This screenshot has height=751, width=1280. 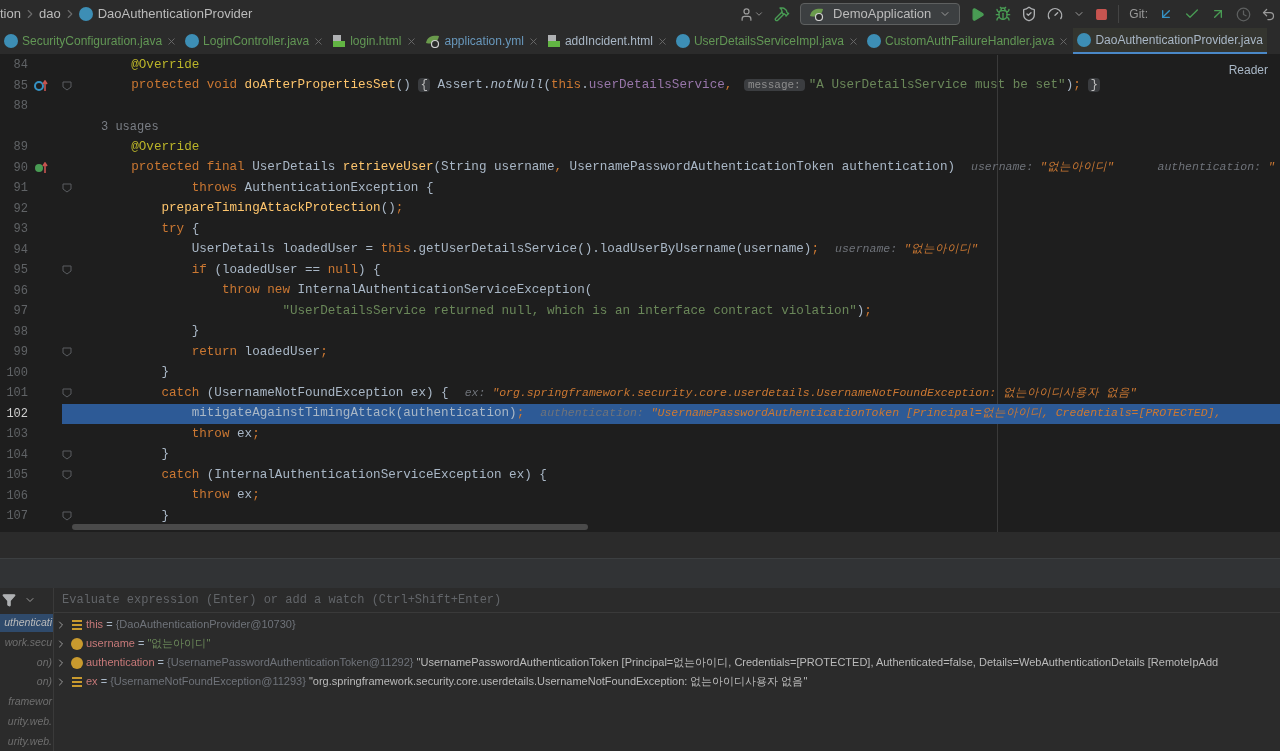 What do you see at coordinates (339, 41) in the screenshot?
I see `html-file-icon` at bounding box center [339, 41].